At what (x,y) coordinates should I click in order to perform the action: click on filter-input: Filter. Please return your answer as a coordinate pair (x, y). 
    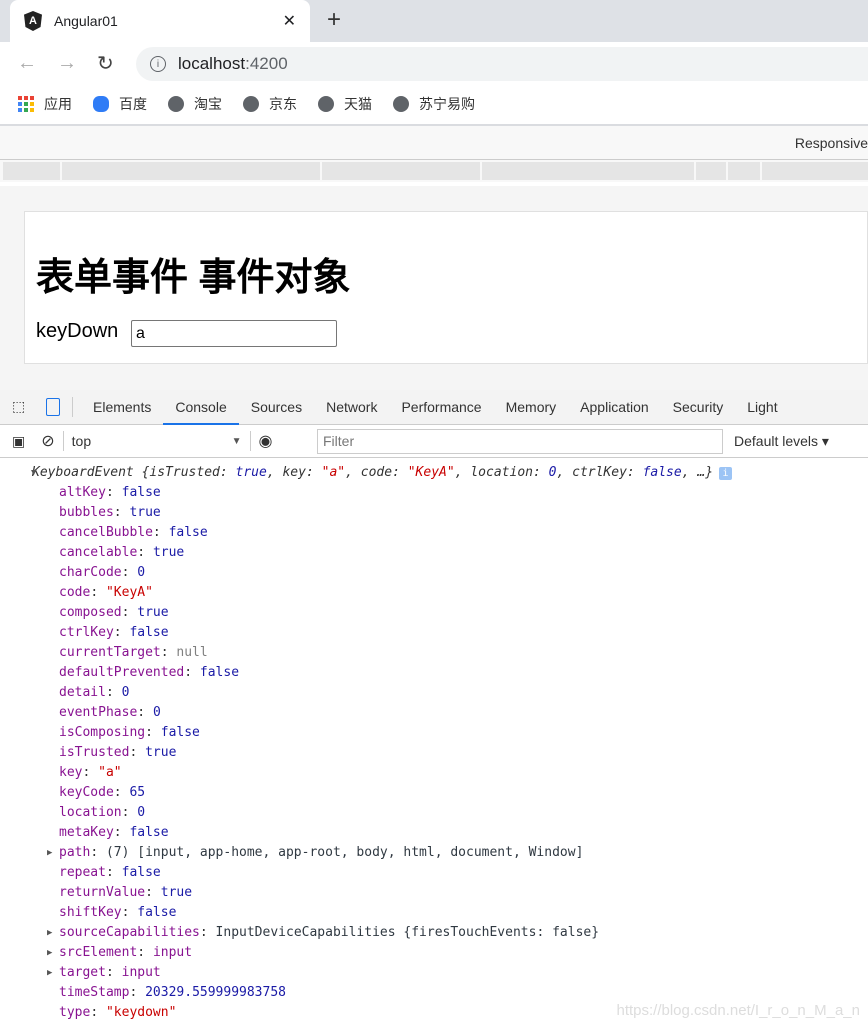
    Looking at the image, I should click on (520, 441).